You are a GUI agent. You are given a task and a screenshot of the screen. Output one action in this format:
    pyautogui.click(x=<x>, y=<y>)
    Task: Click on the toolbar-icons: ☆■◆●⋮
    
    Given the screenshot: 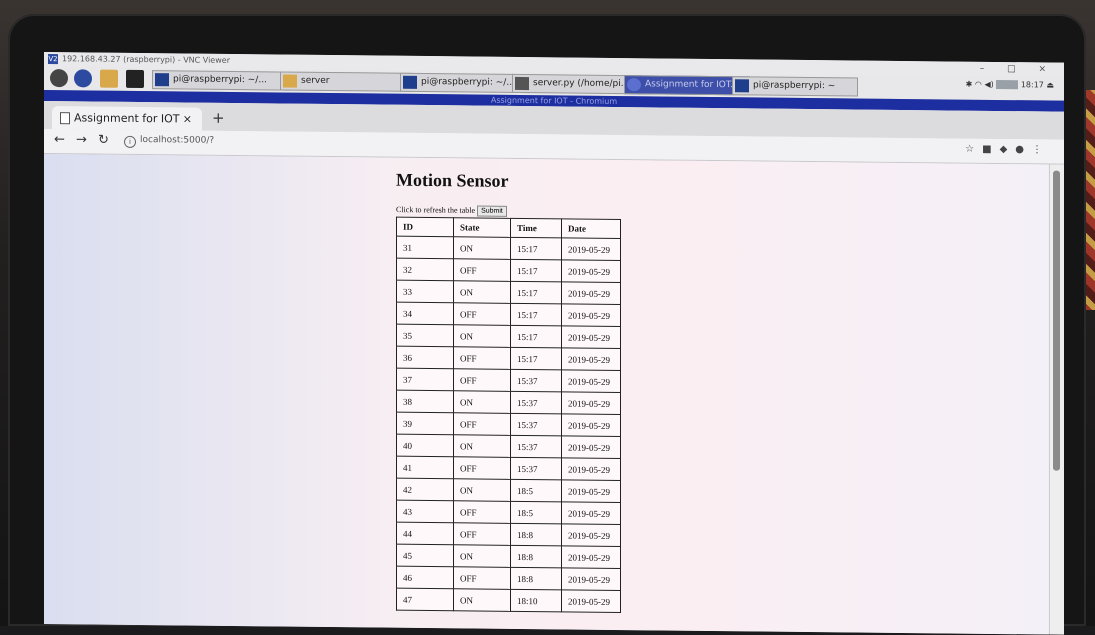 What is the action you would take?
    pyautogui.click(x=1007, y=150)
    